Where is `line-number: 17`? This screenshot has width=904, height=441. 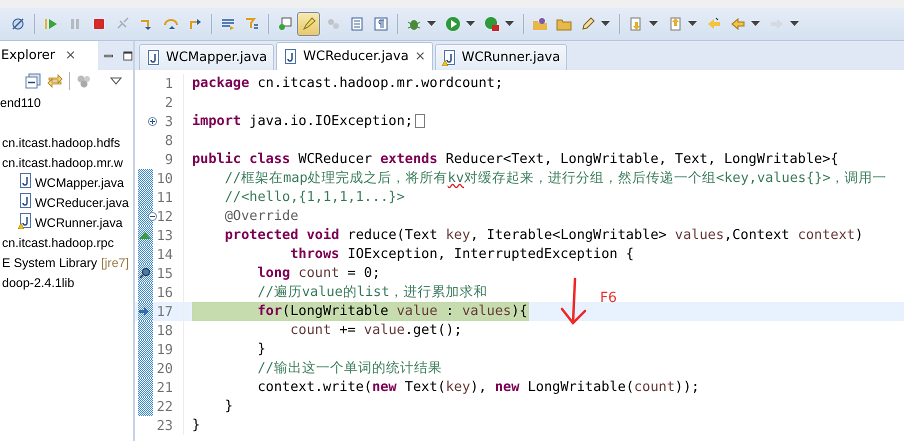 line-number: 17 is located at coordinates (164, 312).